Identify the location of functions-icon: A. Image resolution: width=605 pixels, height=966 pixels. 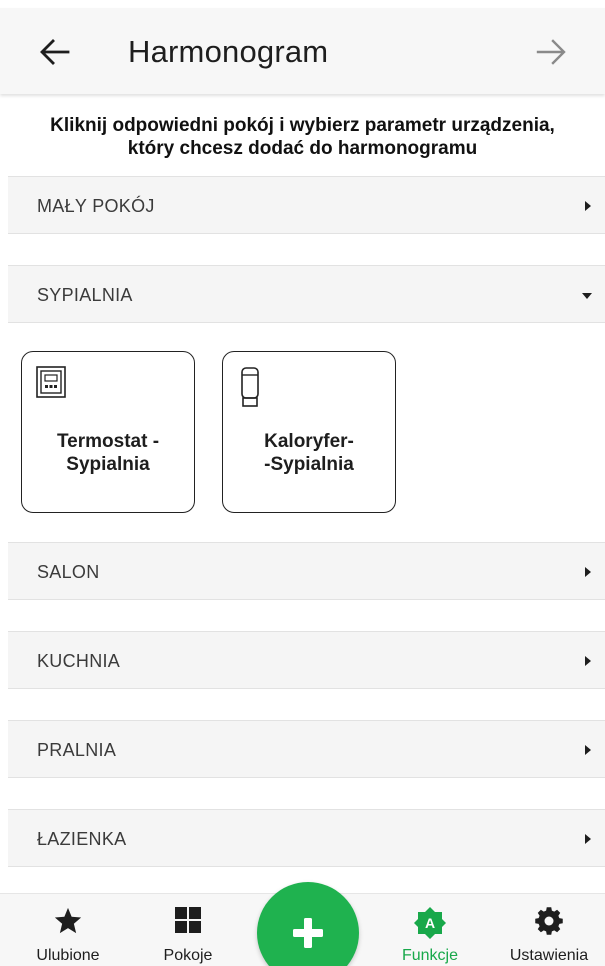
(430, 923).